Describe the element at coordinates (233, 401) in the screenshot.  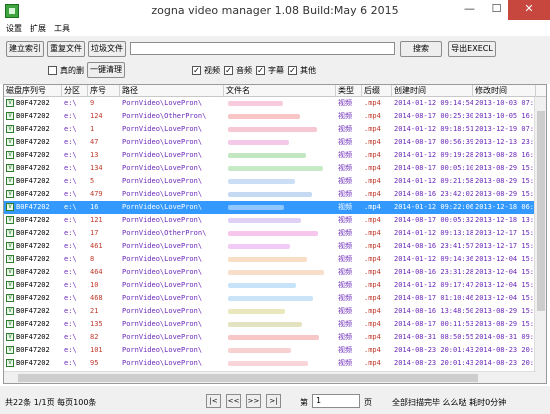
I see `prev-page-button: <<` at that location.